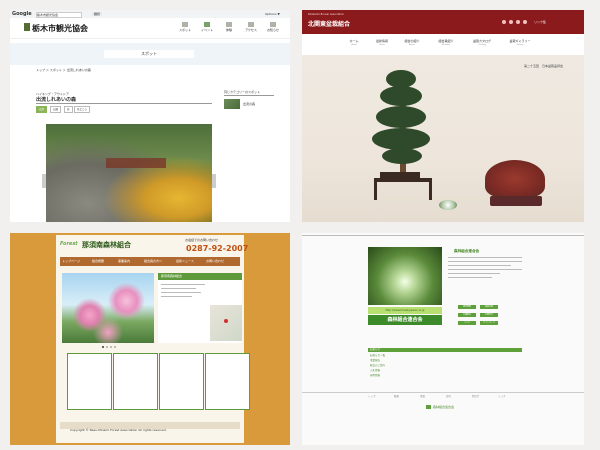  What do you see at coordinates (56, 109) in the screenshot?
I see `tag: 公園` at bounding box center [56, 109].